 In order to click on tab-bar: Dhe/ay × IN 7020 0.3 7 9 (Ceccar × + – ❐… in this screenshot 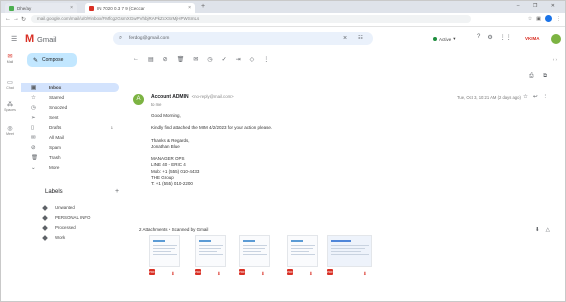, I will do `click(283, 7)`.